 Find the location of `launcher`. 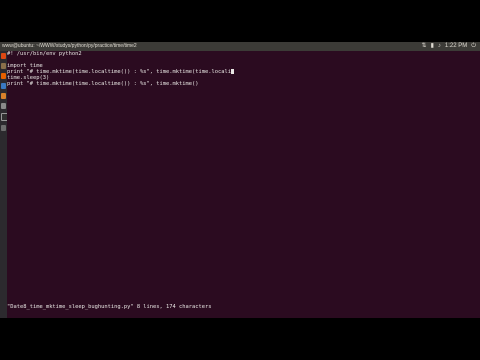

launcher is located at coordinates (4, 184).